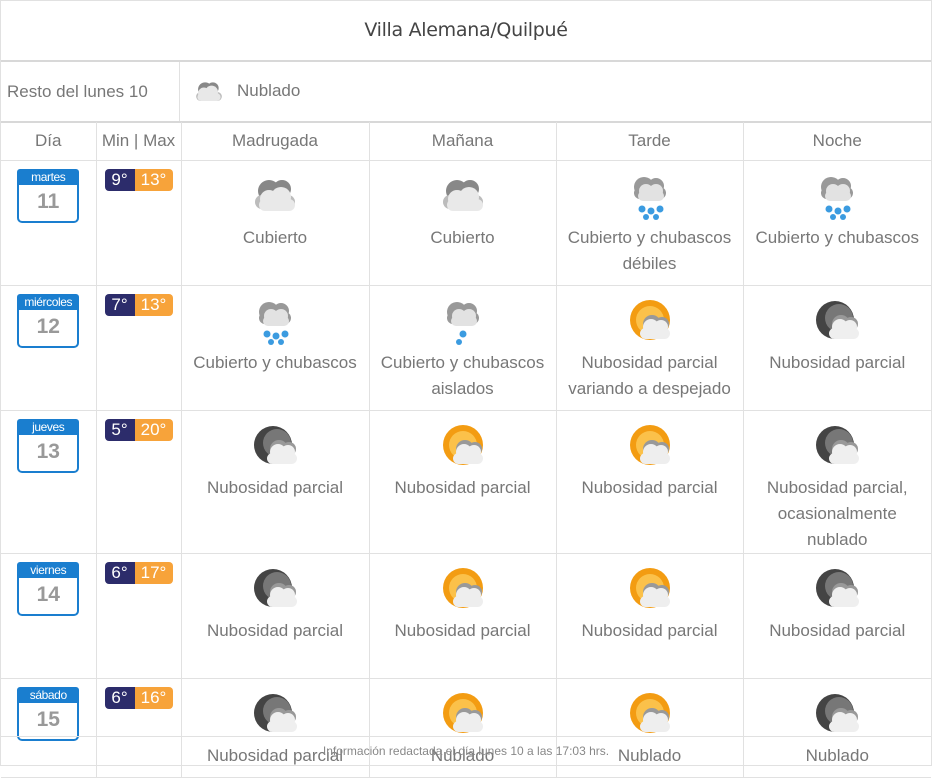 This screenshot has height=778, width=932. What do you see at coordinates (48, 570) in the screenshot?
I see `weekday-label: viernes` at bounding box center [48, 570].